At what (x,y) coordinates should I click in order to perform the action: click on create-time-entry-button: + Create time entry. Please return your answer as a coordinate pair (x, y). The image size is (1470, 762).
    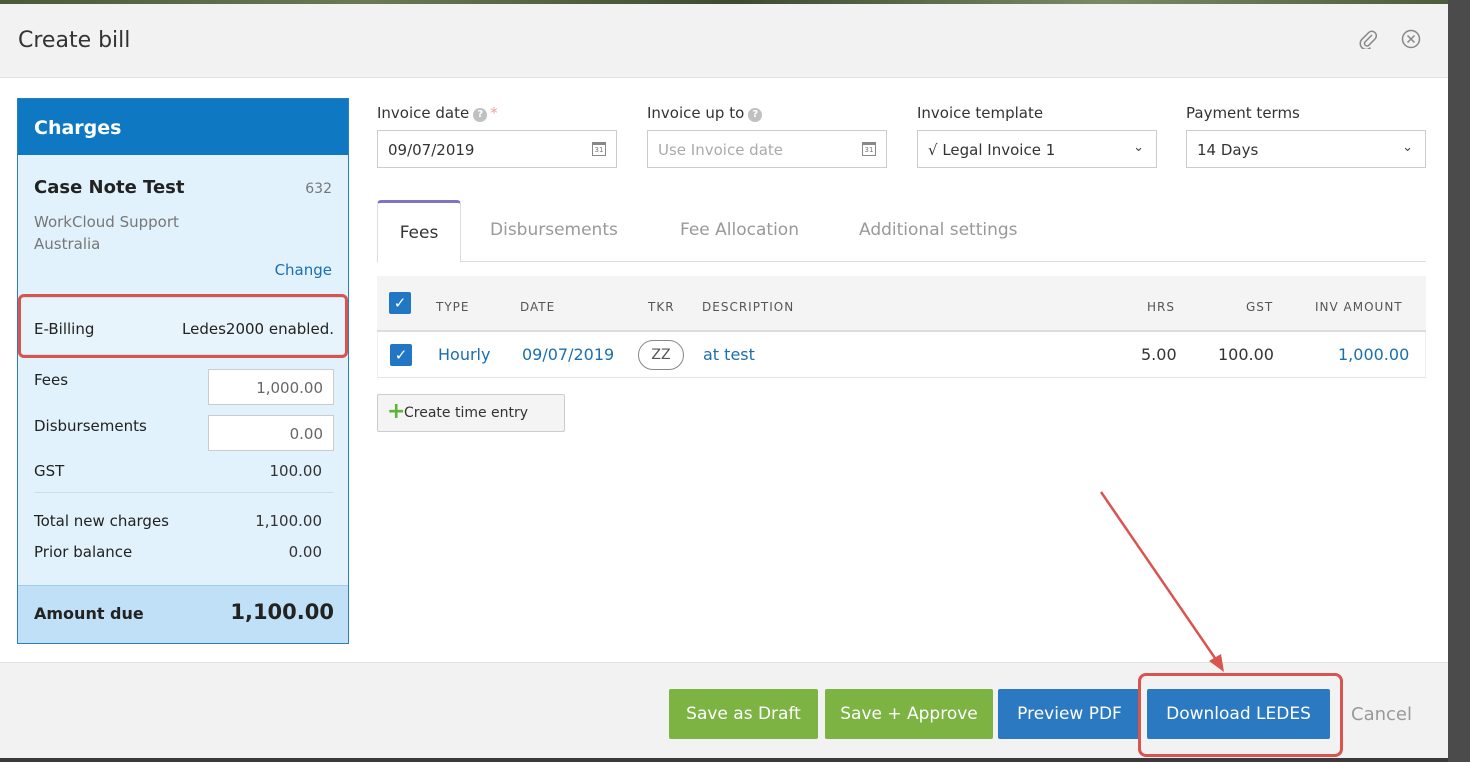
    Looking at the image, I should click on (471, 413).